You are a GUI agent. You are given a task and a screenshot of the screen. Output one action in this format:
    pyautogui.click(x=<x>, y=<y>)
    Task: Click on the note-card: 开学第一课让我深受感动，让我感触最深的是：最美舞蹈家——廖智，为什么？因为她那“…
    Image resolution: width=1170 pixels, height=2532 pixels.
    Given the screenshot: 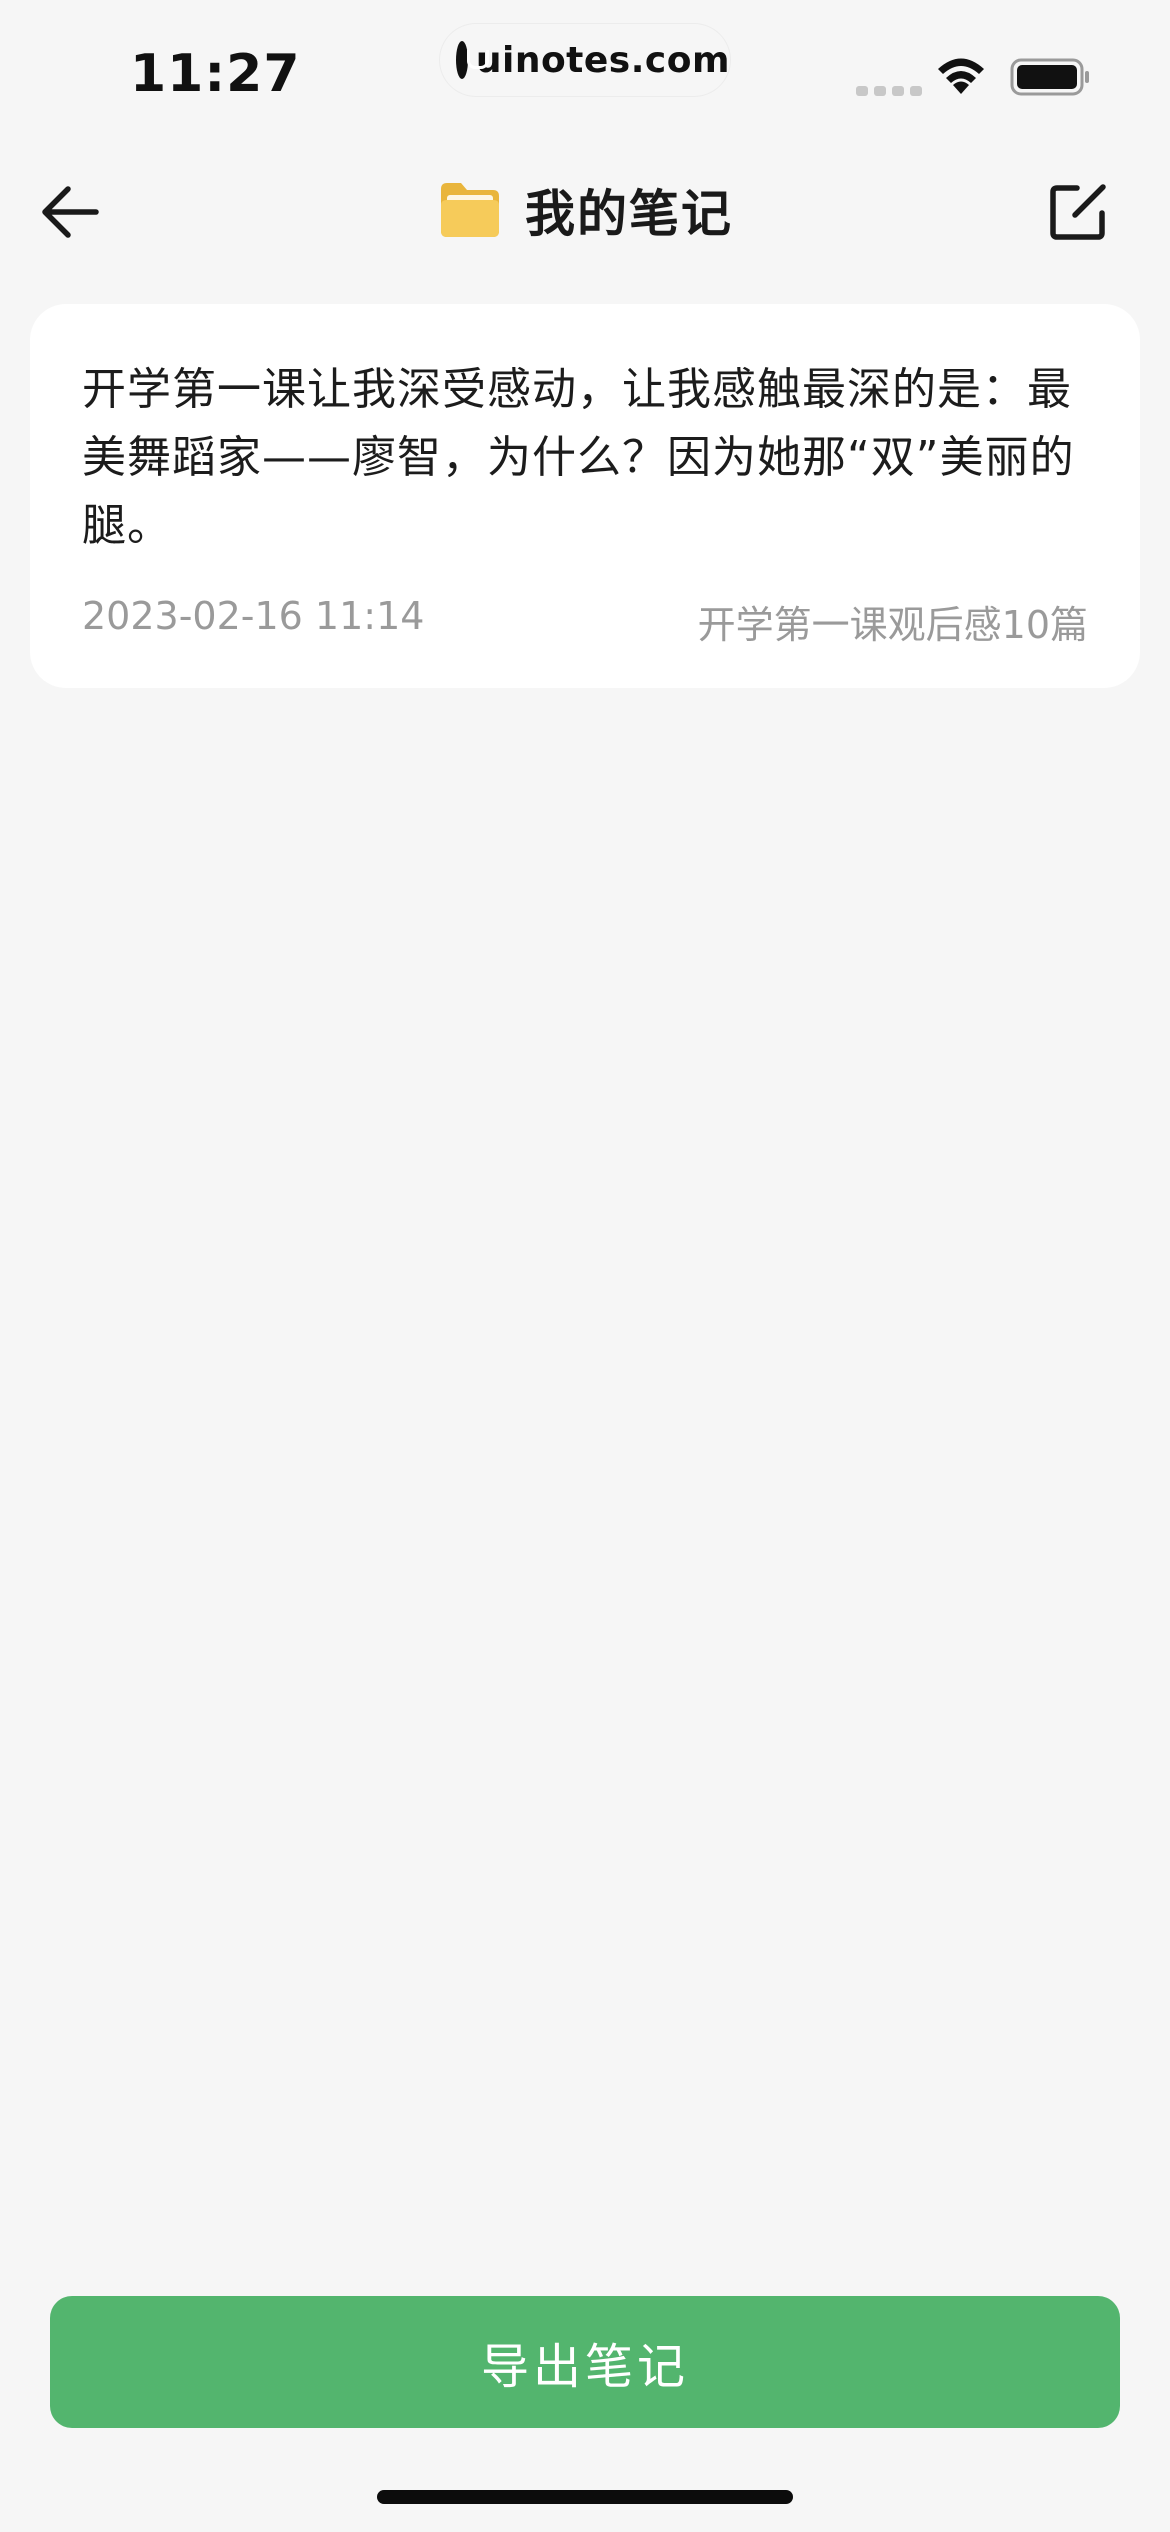 What is the action you would take?
    pyautogui.click(x=585, y=496)
    